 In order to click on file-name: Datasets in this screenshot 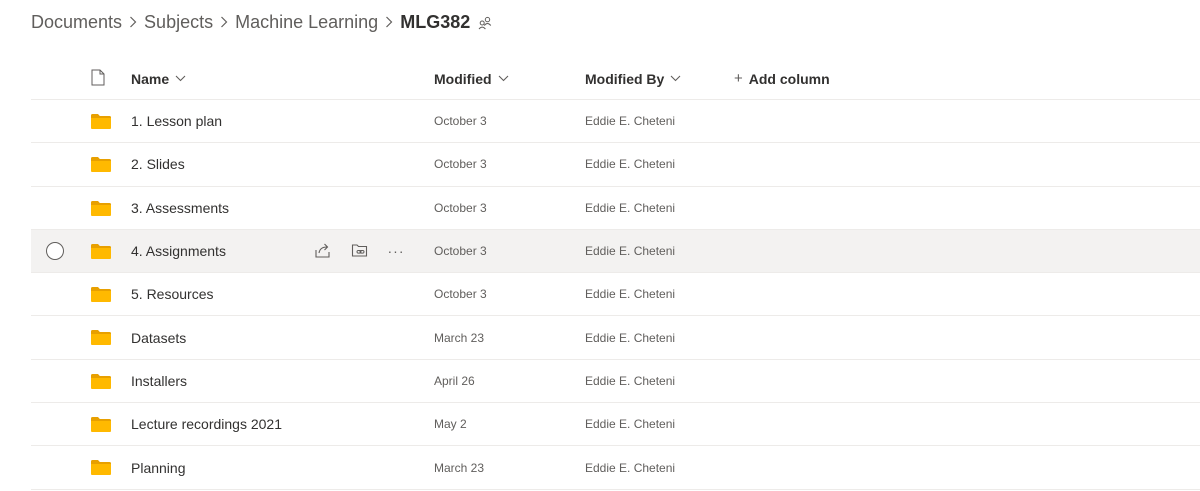, I will do `click(158, 337)`.